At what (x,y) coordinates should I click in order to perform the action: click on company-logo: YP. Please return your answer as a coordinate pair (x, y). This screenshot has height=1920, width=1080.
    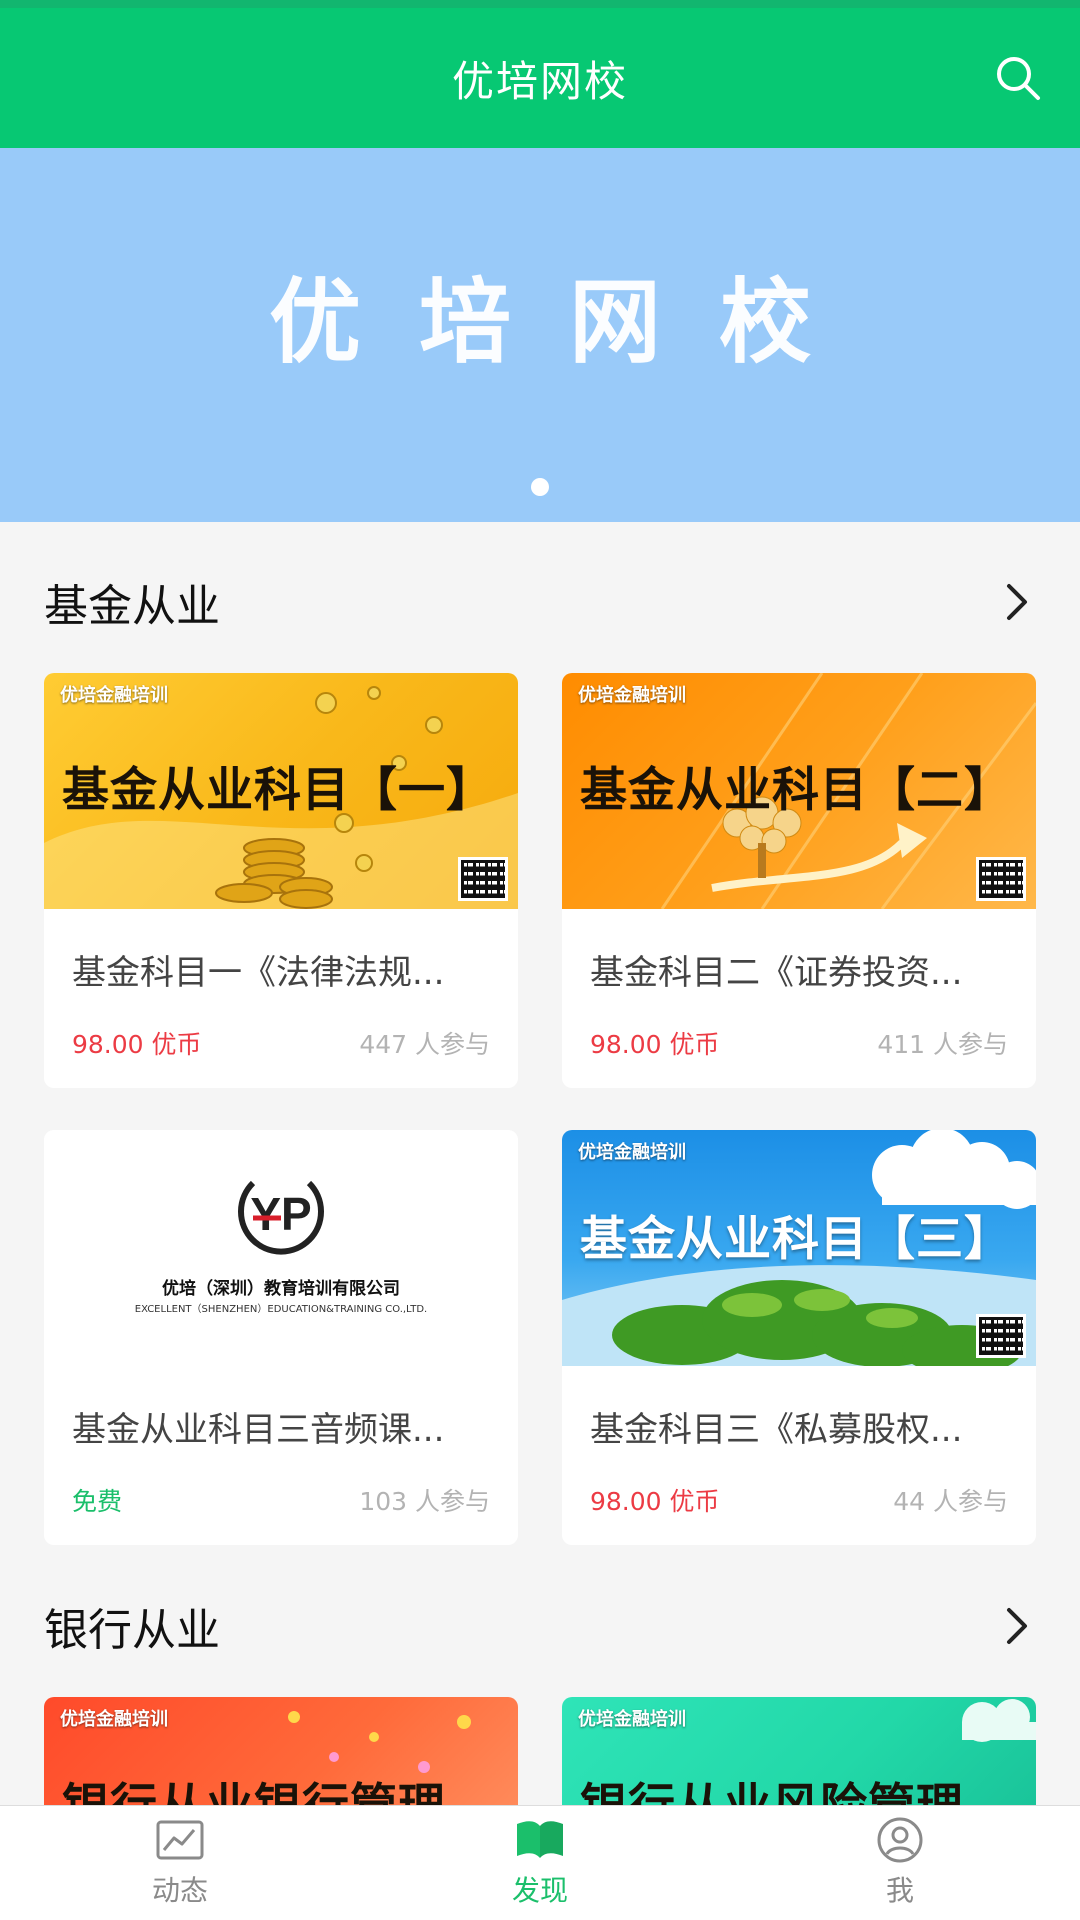
    Looking at the image, I should click on (281, 1216).